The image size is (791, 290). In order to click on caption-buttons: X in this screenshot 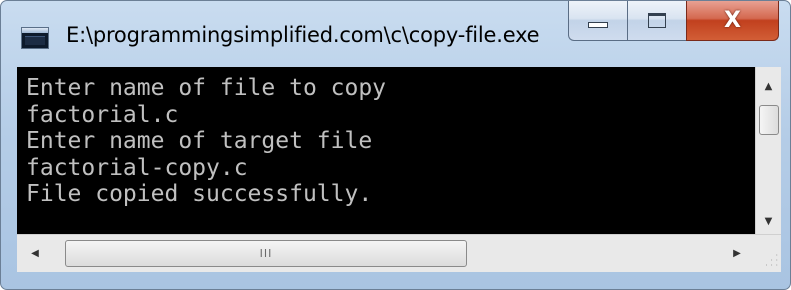, I will do `click(673, 21)`.